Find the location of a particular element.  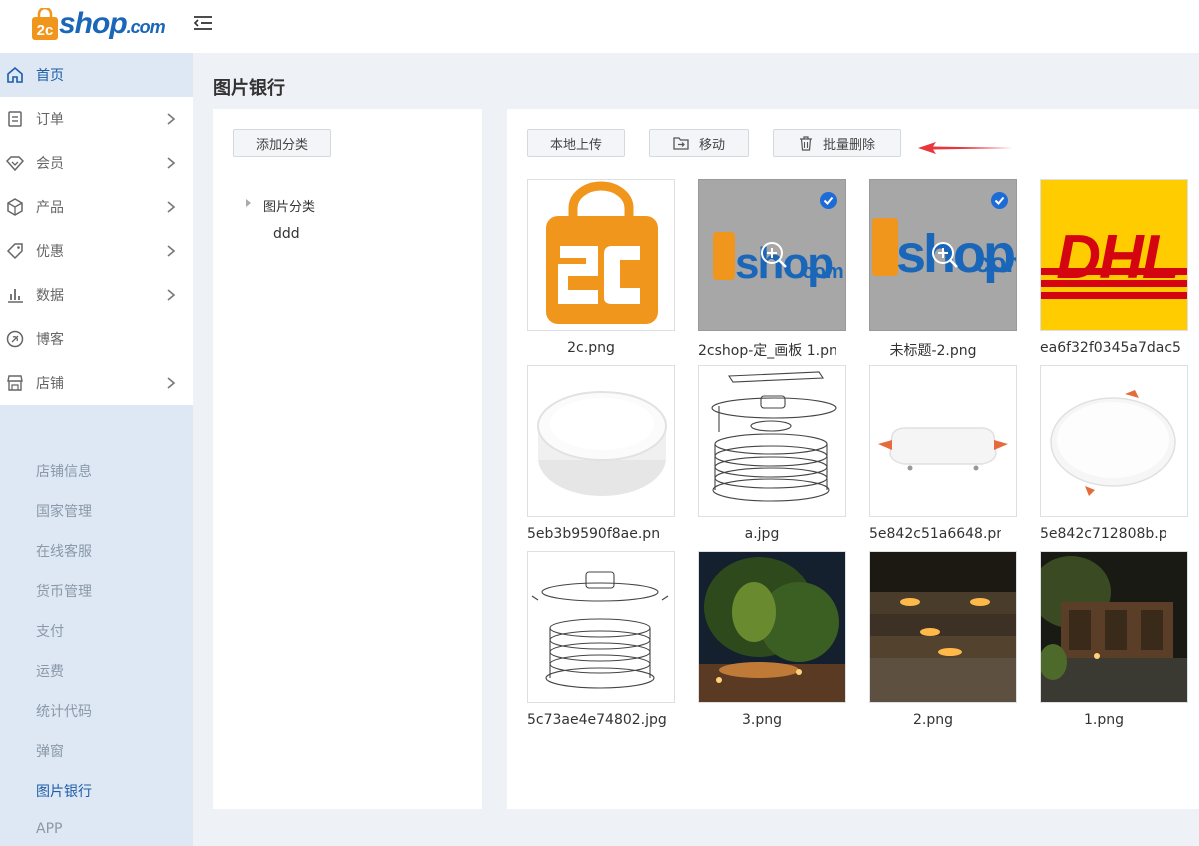

bar-chart-icon is located at coordinates (15, 296).